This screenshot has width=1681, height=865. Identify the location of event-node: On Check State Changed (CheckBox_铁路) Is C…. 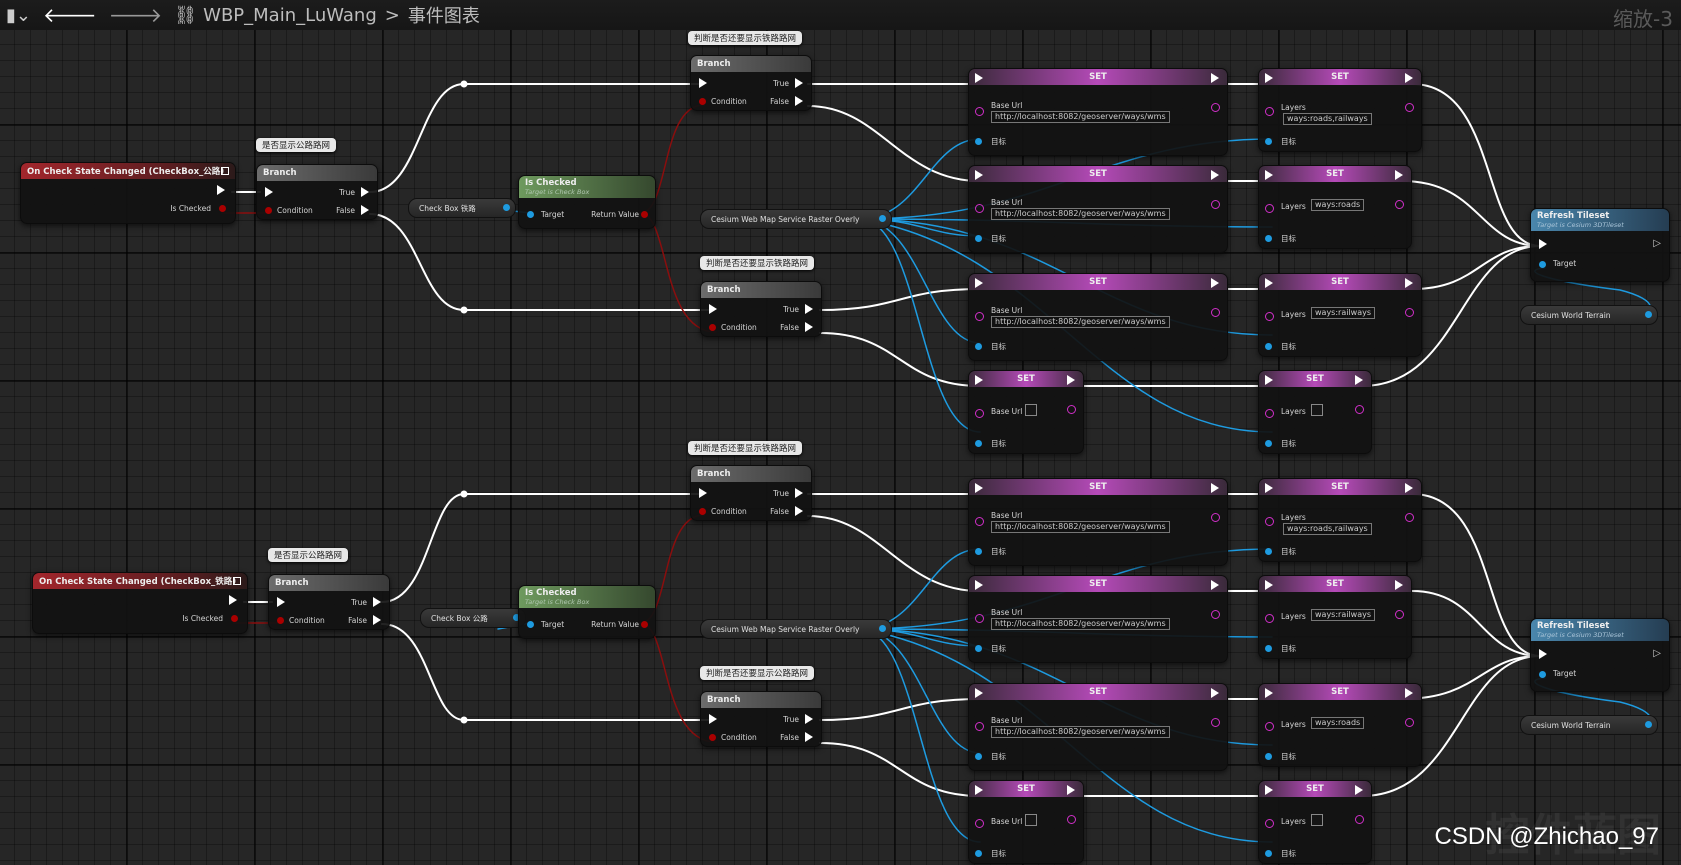
(140, 603).